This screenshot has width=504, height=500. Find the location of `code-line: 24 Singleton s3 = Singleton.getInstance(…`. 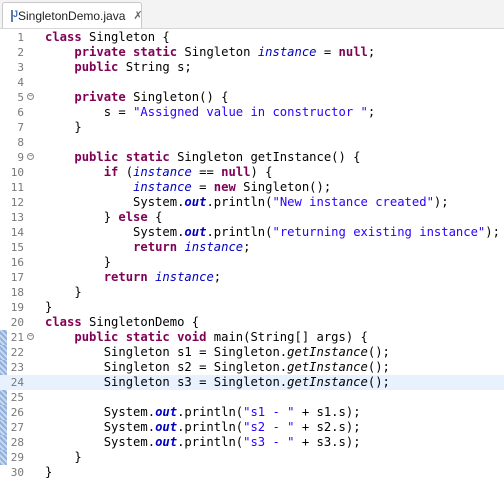

code-line: 24 Singleton s3 = Singleton.getInstance(… is located at coordinates (252, 382).